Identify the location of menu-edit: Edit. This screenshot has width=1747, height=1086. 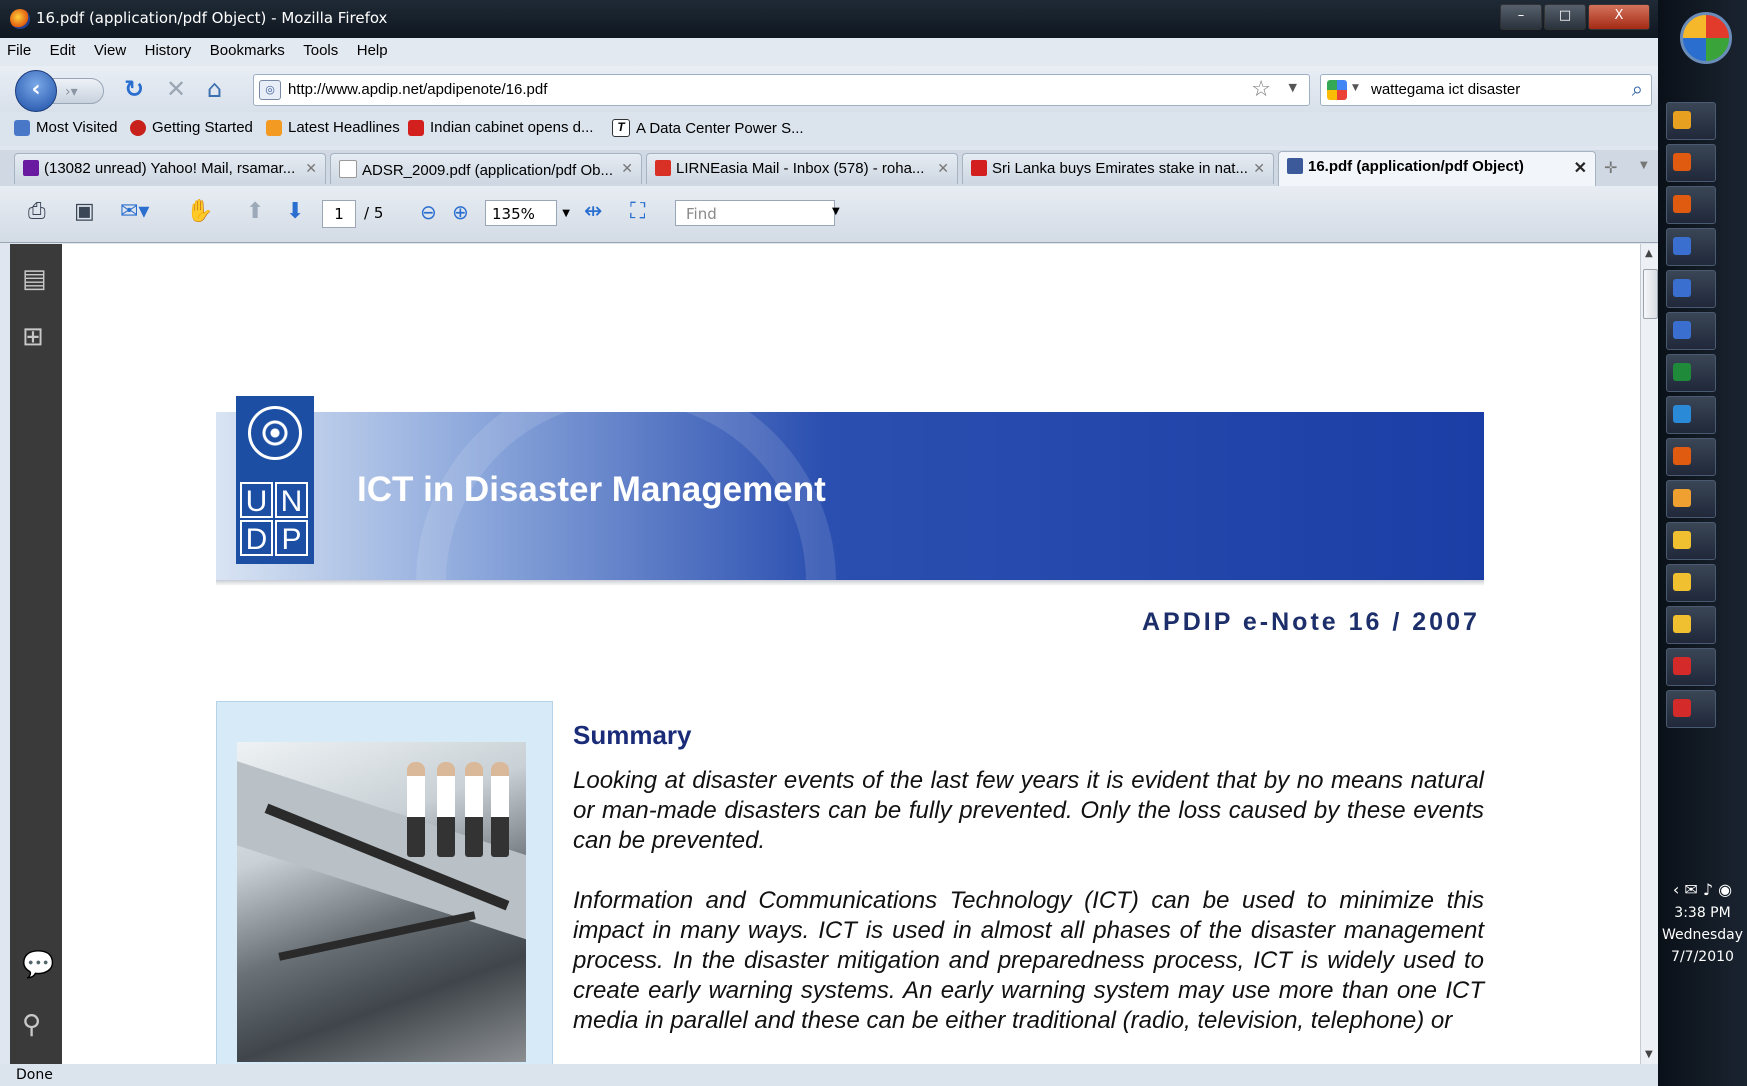
(63, 50).